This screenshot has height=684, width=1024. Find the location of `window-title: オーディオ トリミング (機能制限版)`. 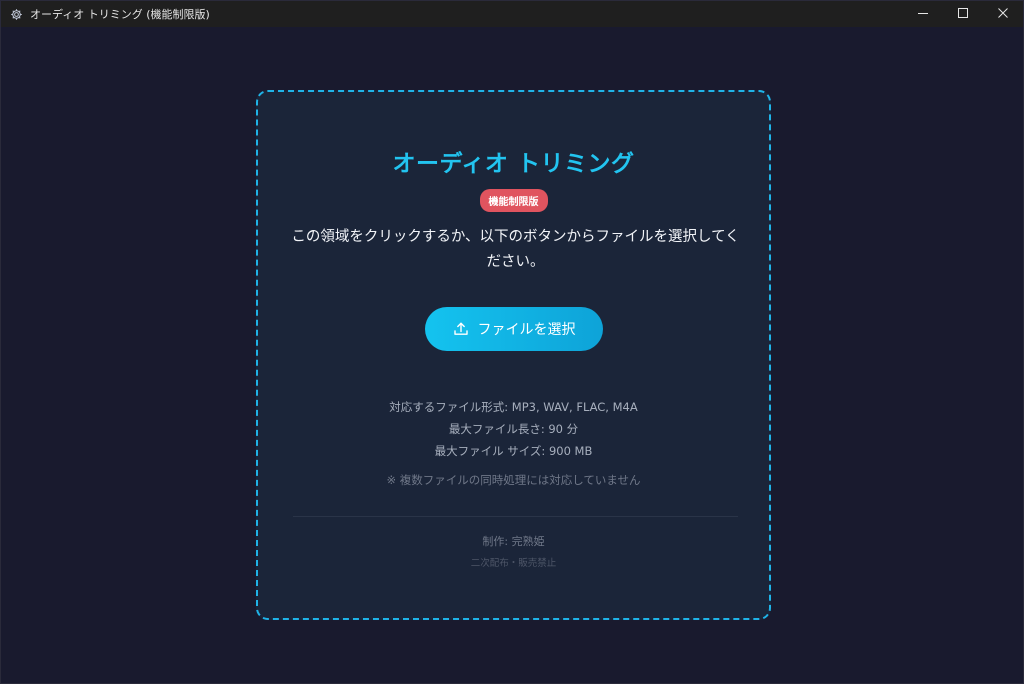

window-title: オーディオ トリミング (機能制限版) is located at coordinates (120, 14).